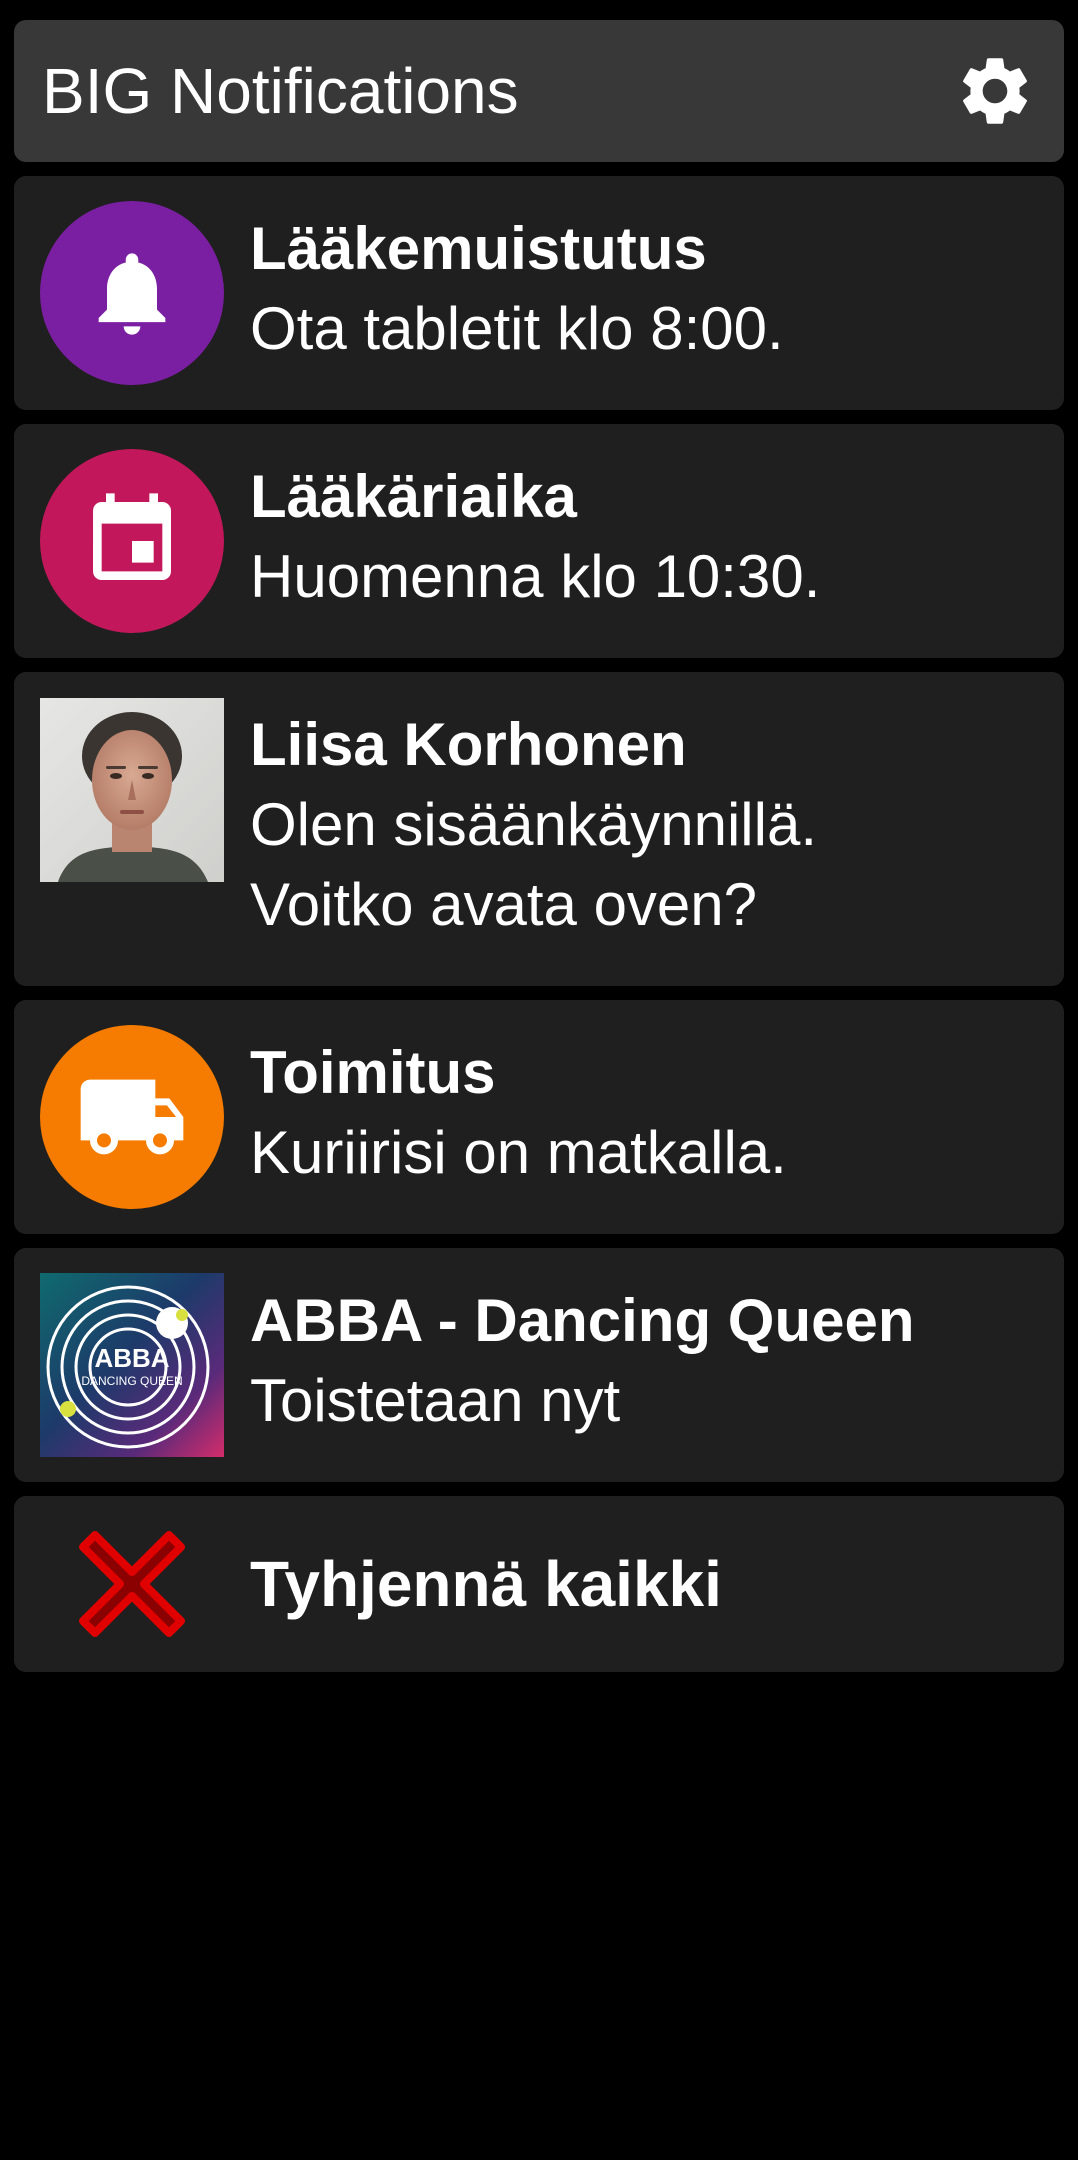  I want to click on gear-icon, so click(995, 91).